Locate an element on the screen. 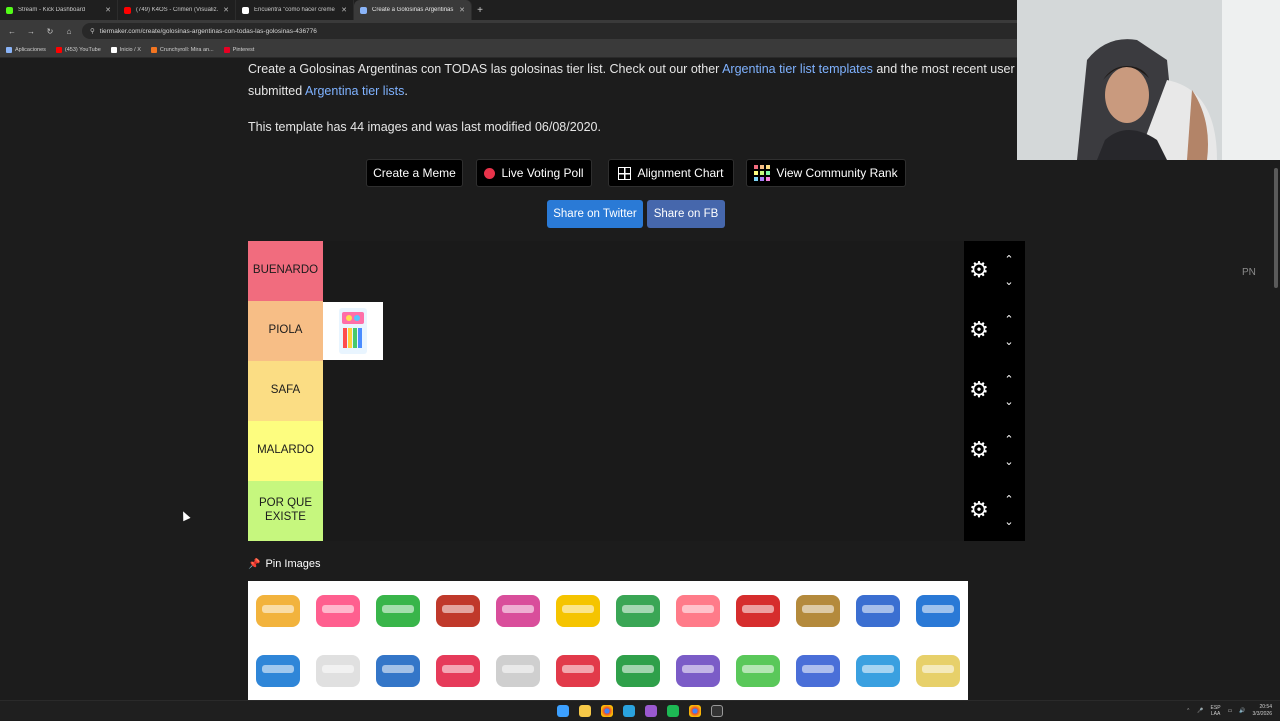  unranked-image-pool is located at coordinates (608, 640).